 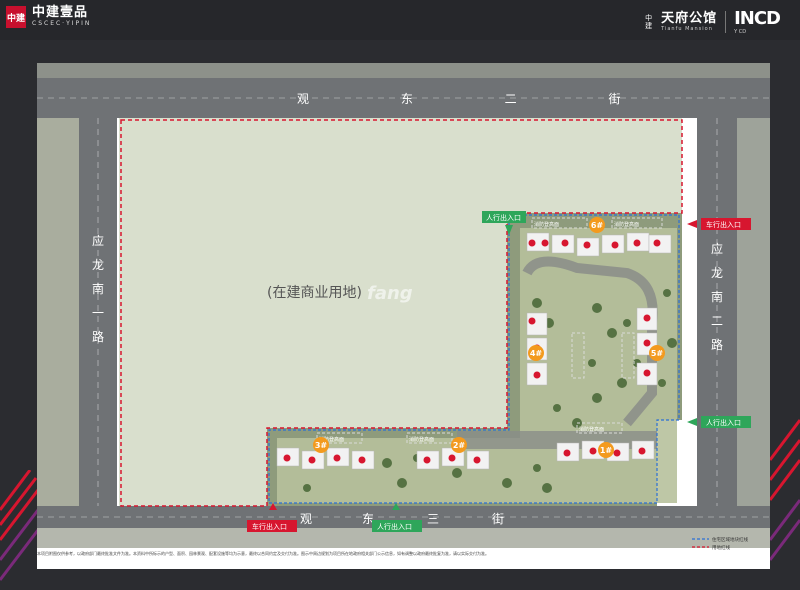 What do you see at coordinates (60, 12) in the screenshot?
I see `developer-logo-cn: 中建壹品` at bounding box center [60, 12].